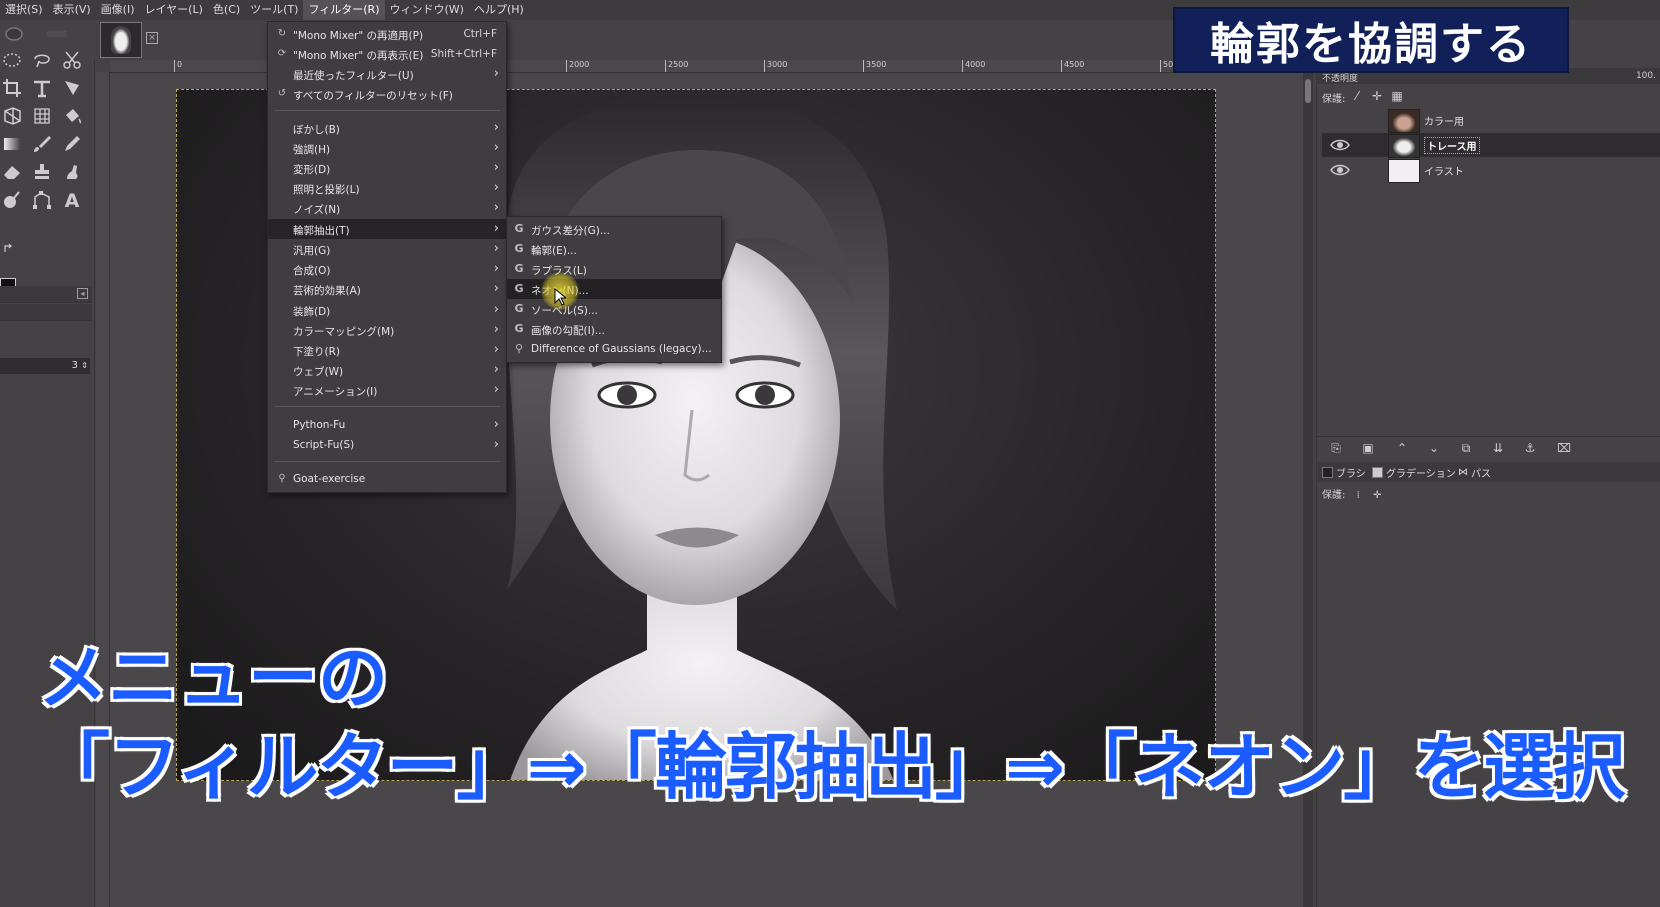  What do you see at coordinates (118, 10) in the screenshot?
I see `menu-image: 画像(I)` at bounding box center [118, 10].